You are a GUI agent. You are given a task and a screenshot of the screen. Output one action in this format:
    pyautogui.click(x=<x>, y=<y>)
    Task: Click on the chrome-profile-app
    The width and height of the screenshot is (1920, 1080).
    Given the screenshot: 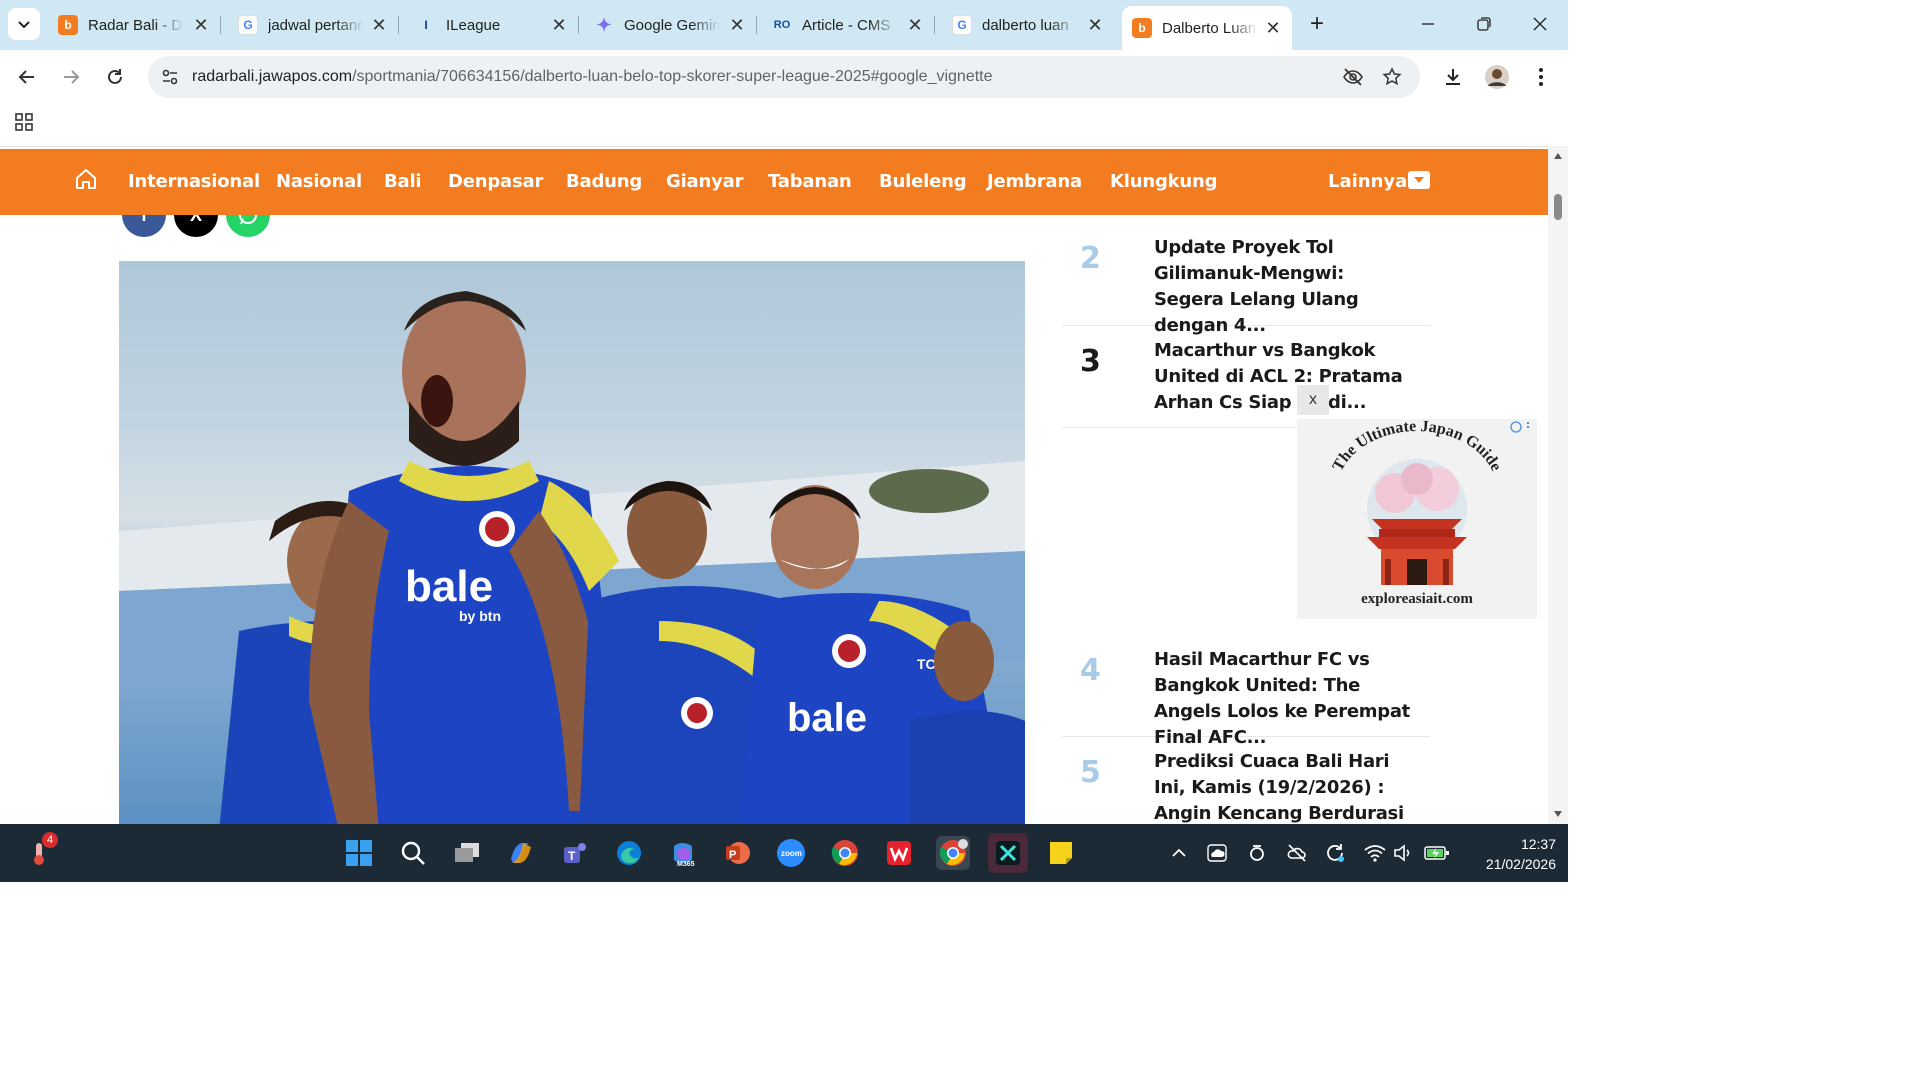 What is the action you would take?
    pyautogui.click(x=953, y=853)
    